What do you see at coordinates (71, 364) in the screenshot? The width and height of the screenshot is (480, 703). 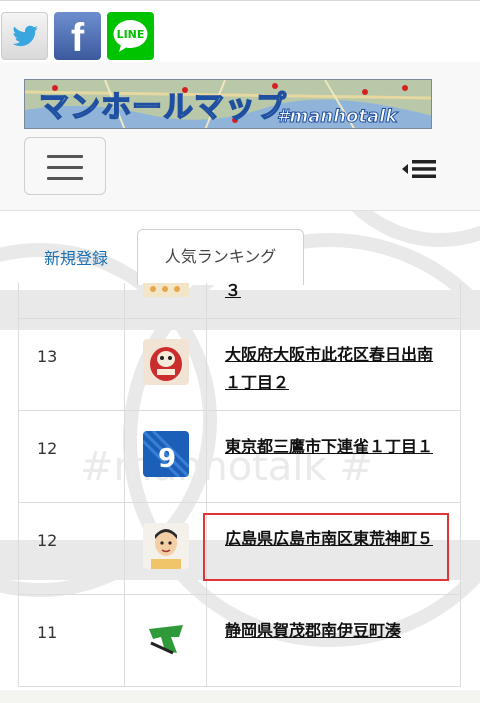 I see `count-cell: 13` at bounding box center [71, 364].